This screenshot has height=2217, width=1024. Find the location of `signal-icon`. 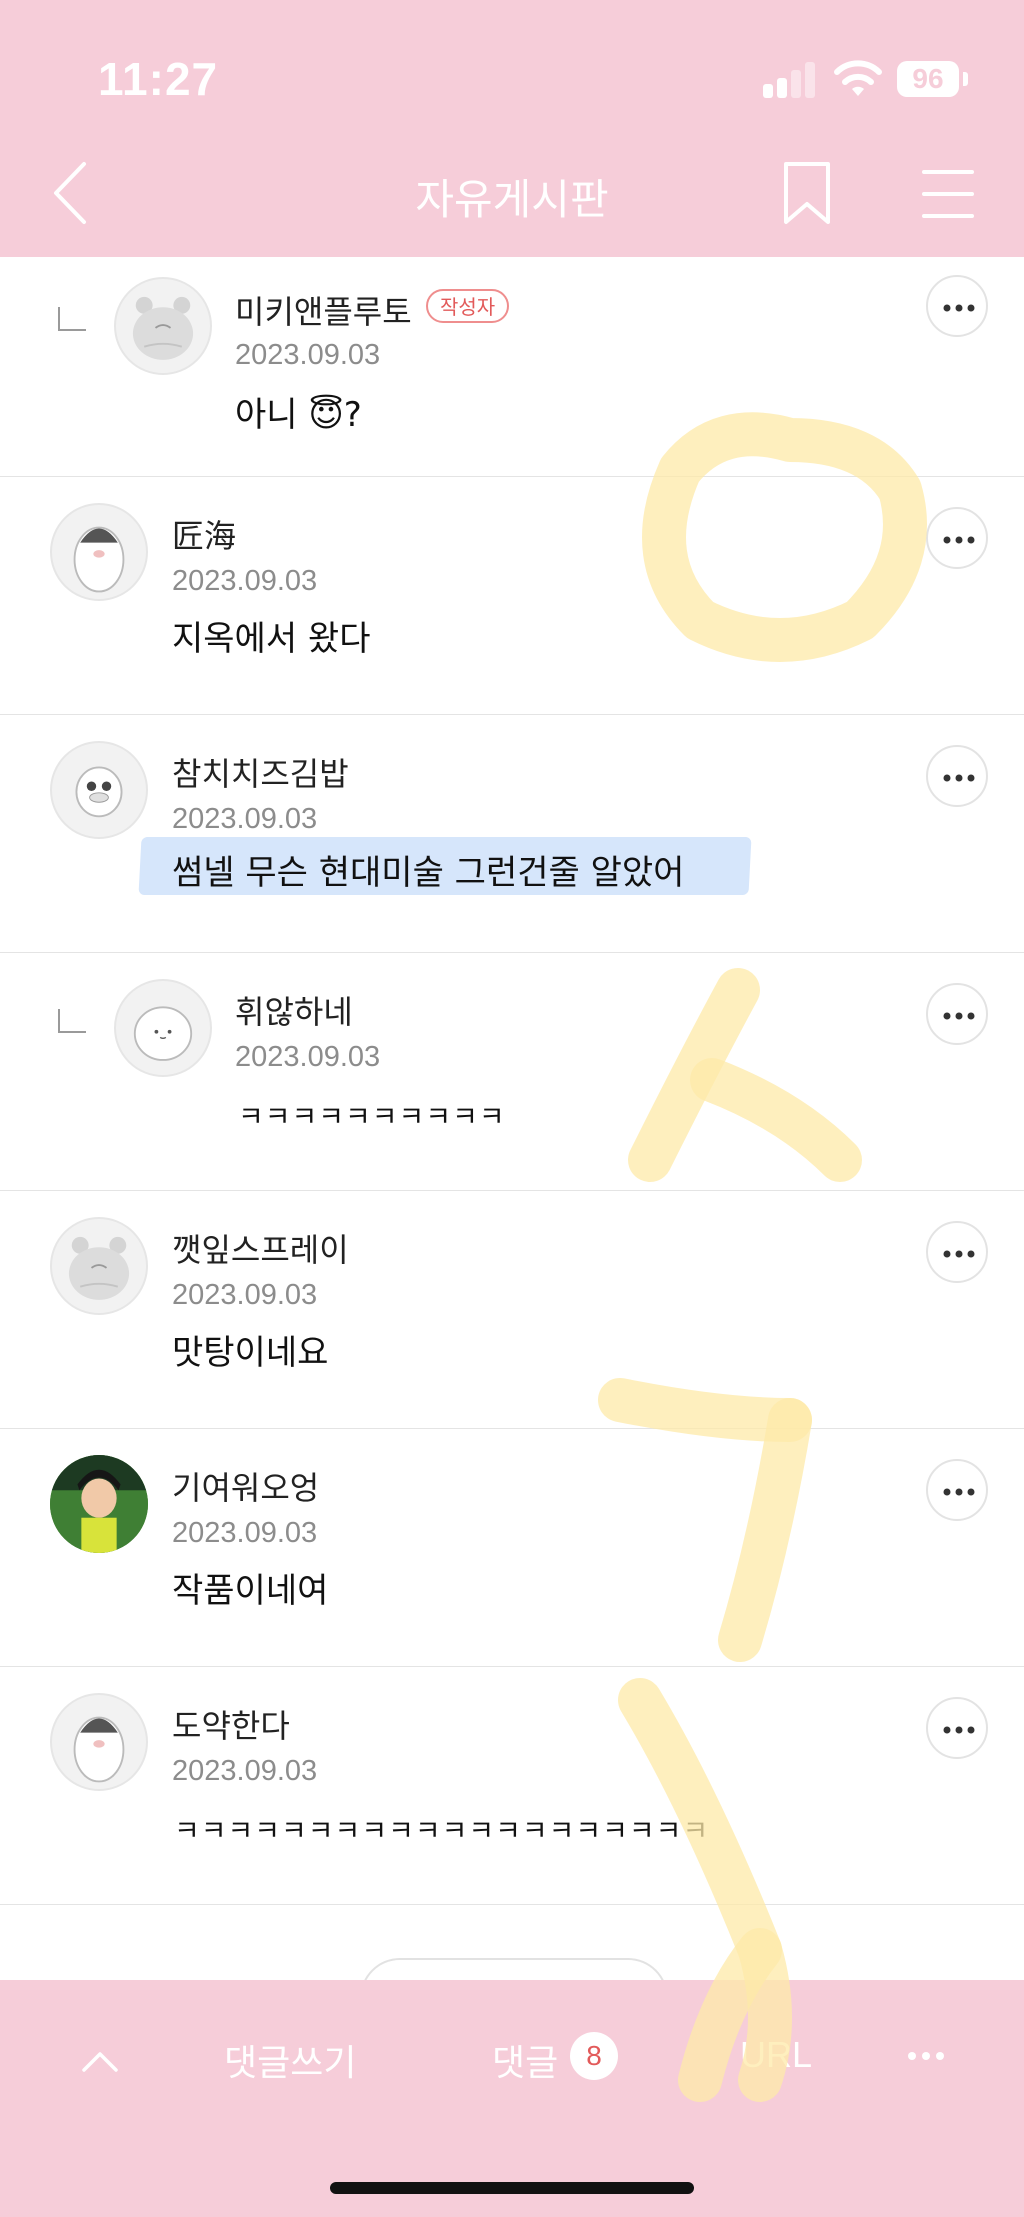

signal-icon is located at coordinates (789, 80).